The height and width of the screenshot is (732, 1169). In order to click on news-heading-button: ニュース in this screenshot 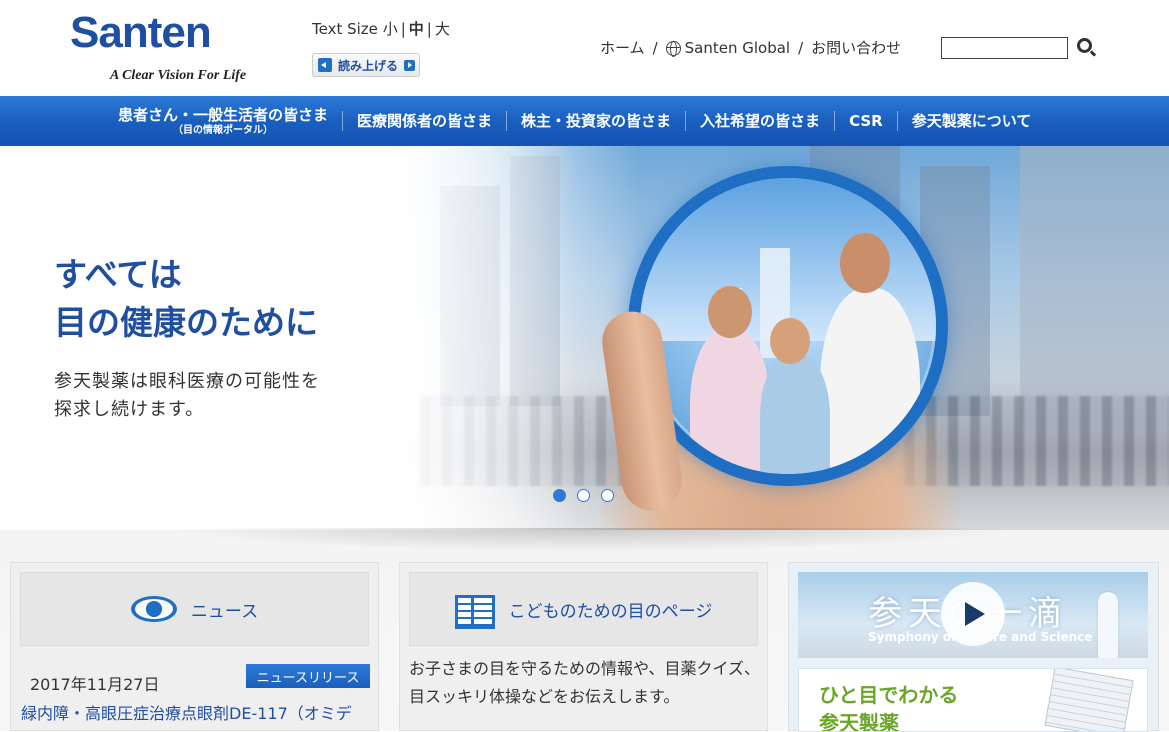, I will do `click(194, 609)`.